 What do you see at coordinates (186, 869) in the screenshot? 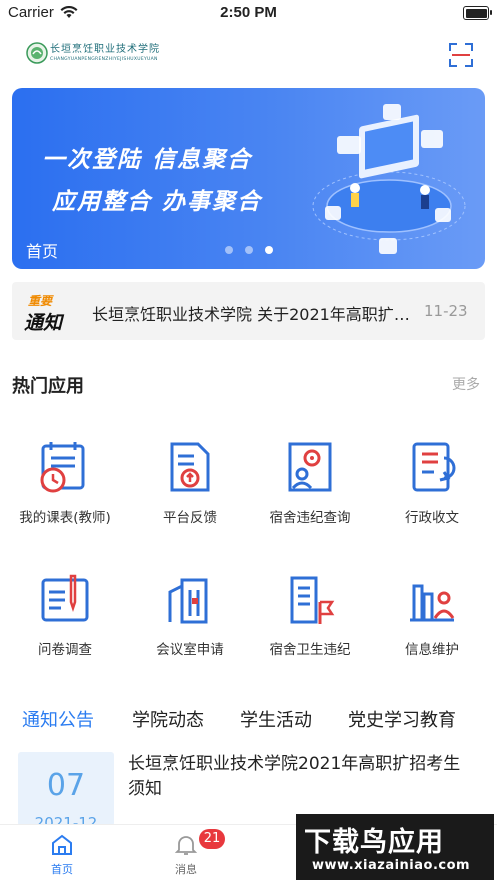
I see `nav-label: 消息` at bounding box center [186, 869].